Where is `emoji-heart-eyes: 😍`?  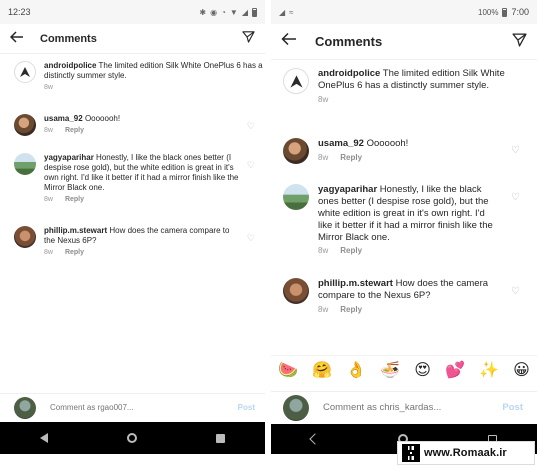 emoji-heart-eyes: 😍 is located at coordinates (422, 369).